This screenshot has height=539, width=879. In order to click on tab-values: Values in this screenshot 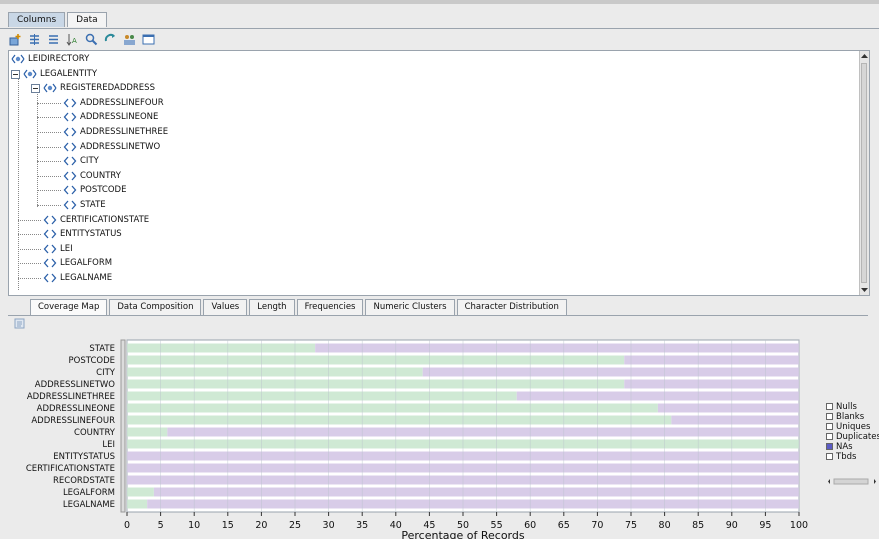, I will do `click(225, 307)`.